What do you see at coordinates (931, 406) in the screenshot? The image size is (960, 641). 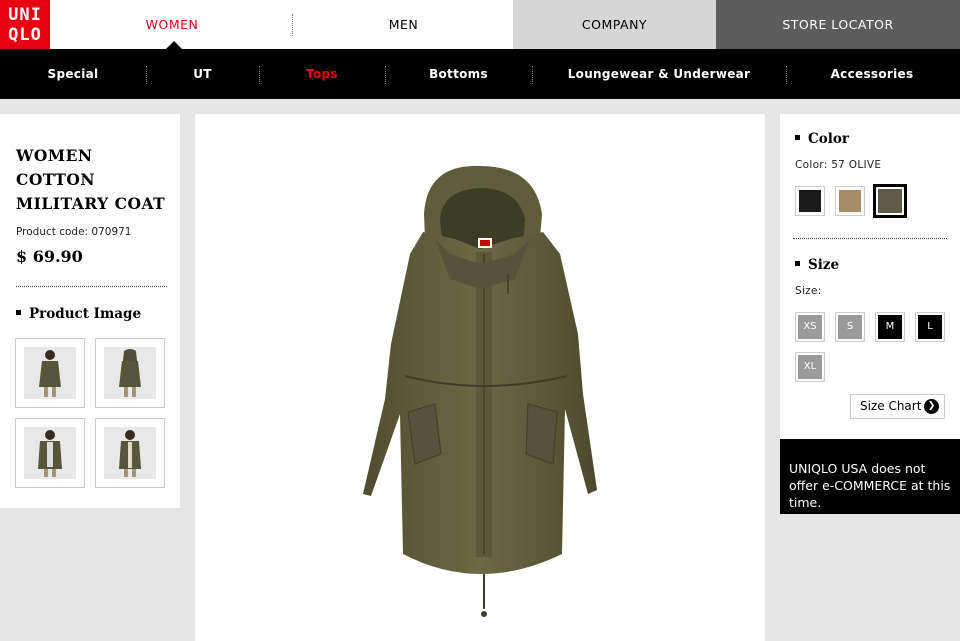 I see `chevron-right-icon: ❯` at bounding box center [931, 406].